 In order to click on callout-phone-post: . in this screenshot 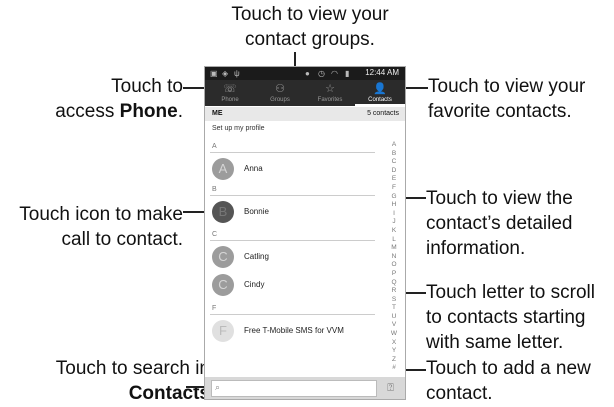, I will do `click(180, 111)`.